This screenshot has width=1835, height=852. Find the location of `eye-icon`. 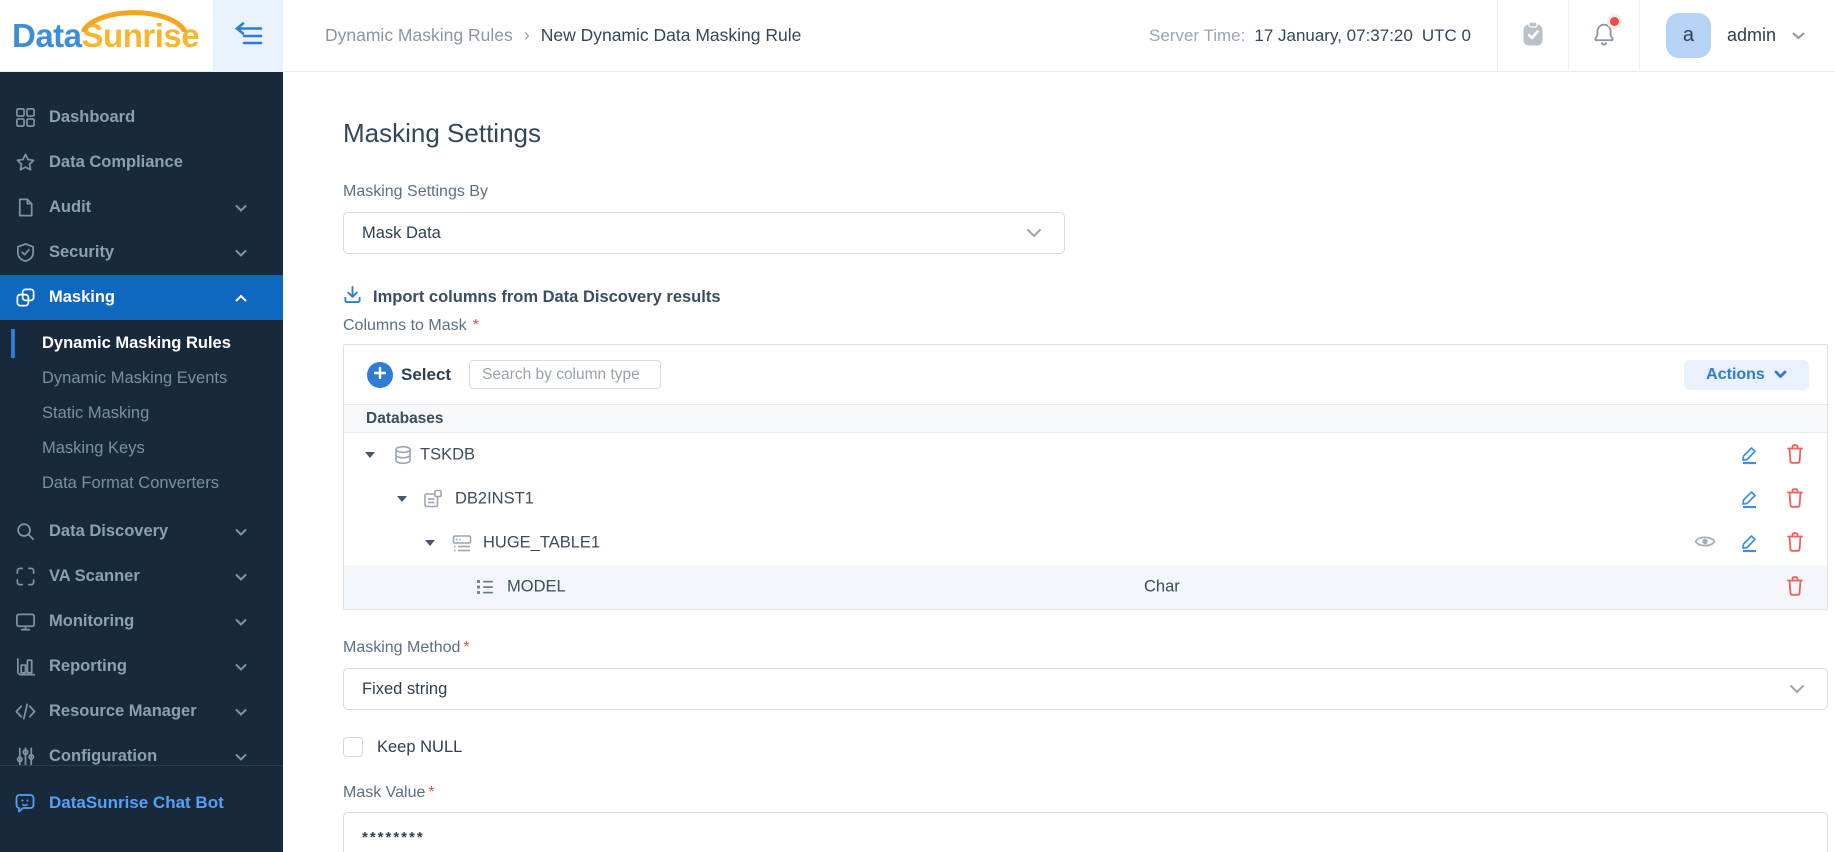

eye-icon is located at coordinates (1704, 543).